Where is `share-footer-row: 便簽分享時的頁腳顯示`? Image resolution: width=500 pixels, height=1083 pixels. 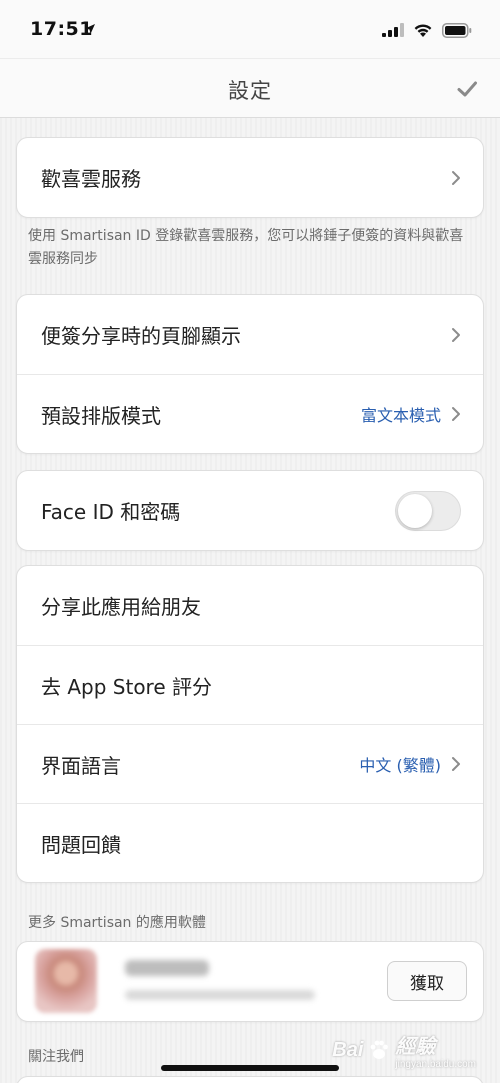 share-footer-row: 便簽分享時的頁腳顯示 is located at coordinates (250, 334).